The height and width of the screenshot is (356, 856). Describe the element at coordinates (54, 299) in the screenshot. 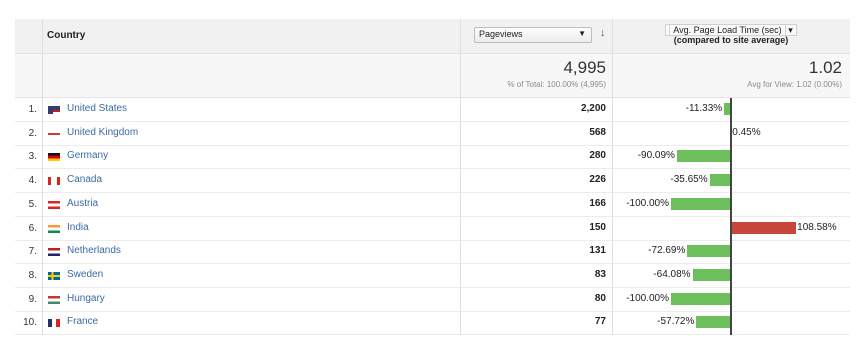

I see `hungary-flag-icon` at that location.